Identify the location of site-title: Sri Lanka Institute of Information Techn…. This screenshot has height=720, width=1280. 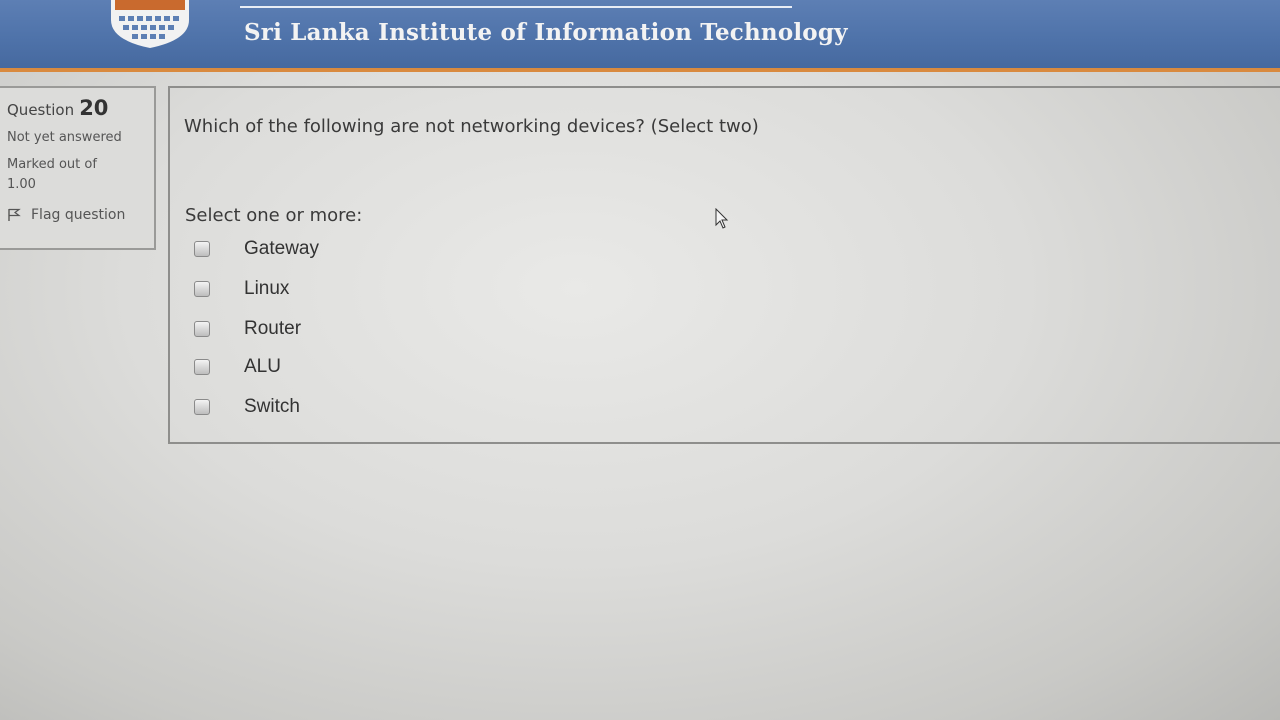
(546, 32).